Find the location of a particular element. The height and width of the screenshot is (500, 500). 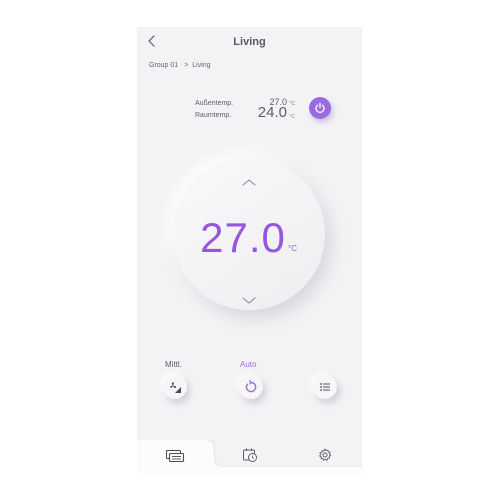

tab-timer is located at coordinates (249, 457).